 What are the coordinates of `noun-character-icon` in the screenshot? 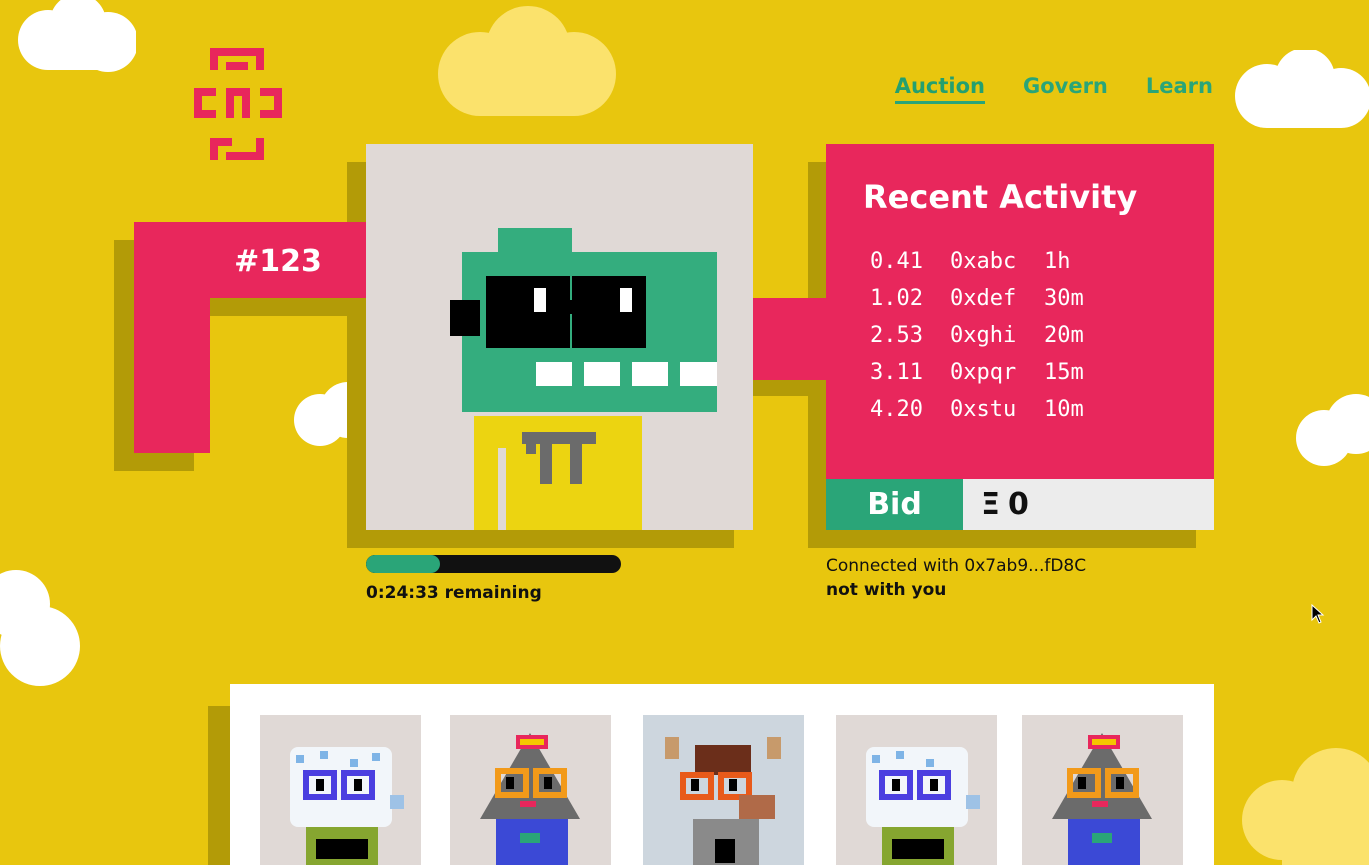 It's located at (583, 379).